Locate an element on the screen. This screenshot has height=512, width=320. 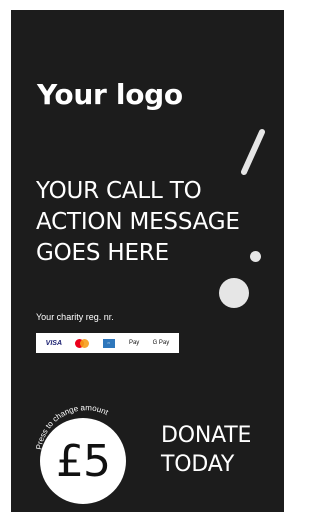
decorative-dot-small is located at coordinates (255, 256).